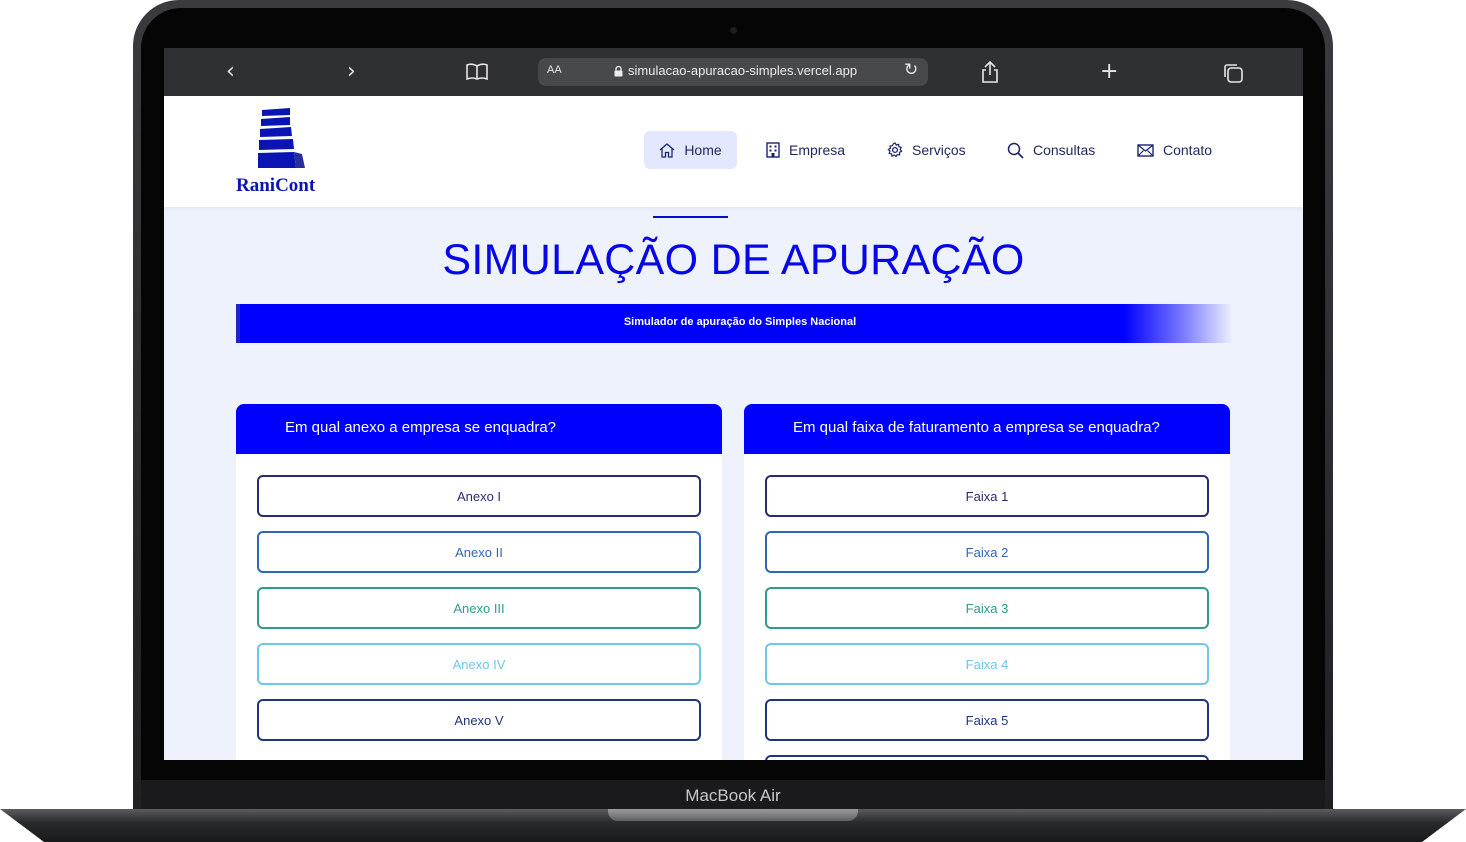 The width and height of the screenshot is (1466, 842). Describe the element at coordinates (987, 664) in the screenshot. I see `option-faixa-4: Faixa 4` at that location.